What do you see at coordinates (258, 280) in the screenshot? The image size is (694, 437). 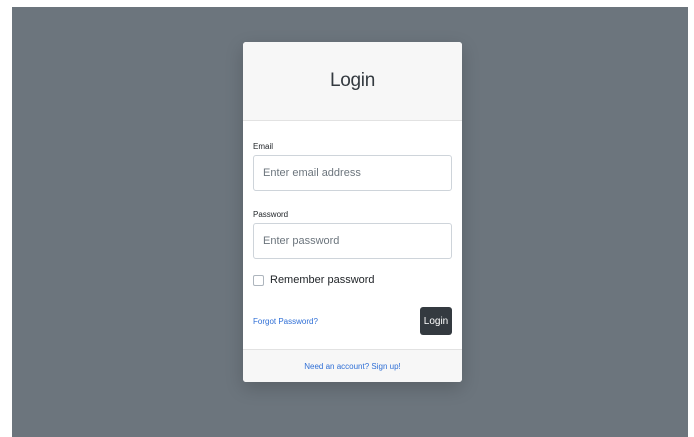 I see `remember-password-checkbox` at bounding box center [258, 280].